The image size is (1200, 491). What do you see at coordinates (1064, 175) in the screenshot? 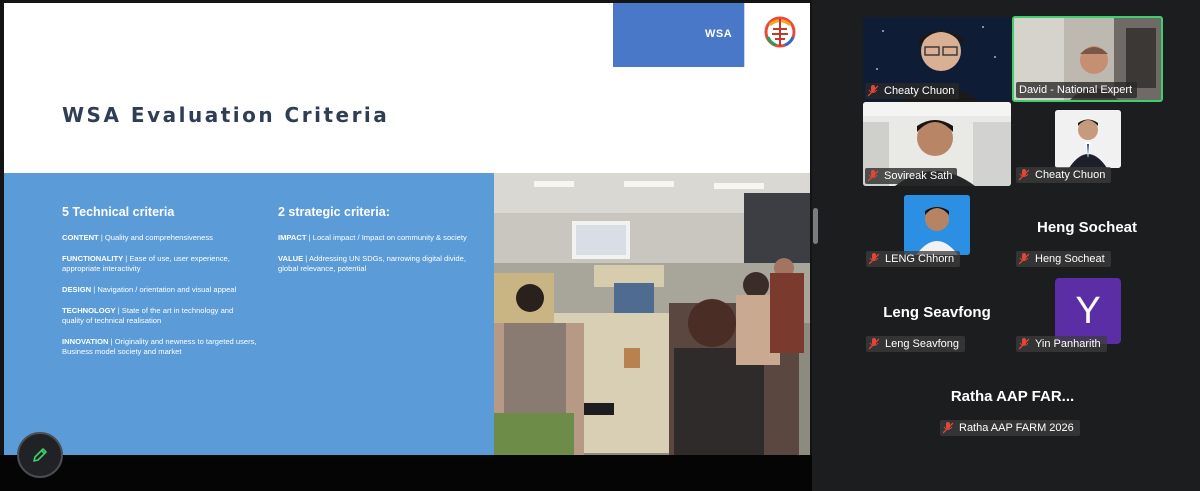
I see `participant-name-tag-cheaty-chuon-2: Cheaty Chuon` at bounding box center [1064, 175].